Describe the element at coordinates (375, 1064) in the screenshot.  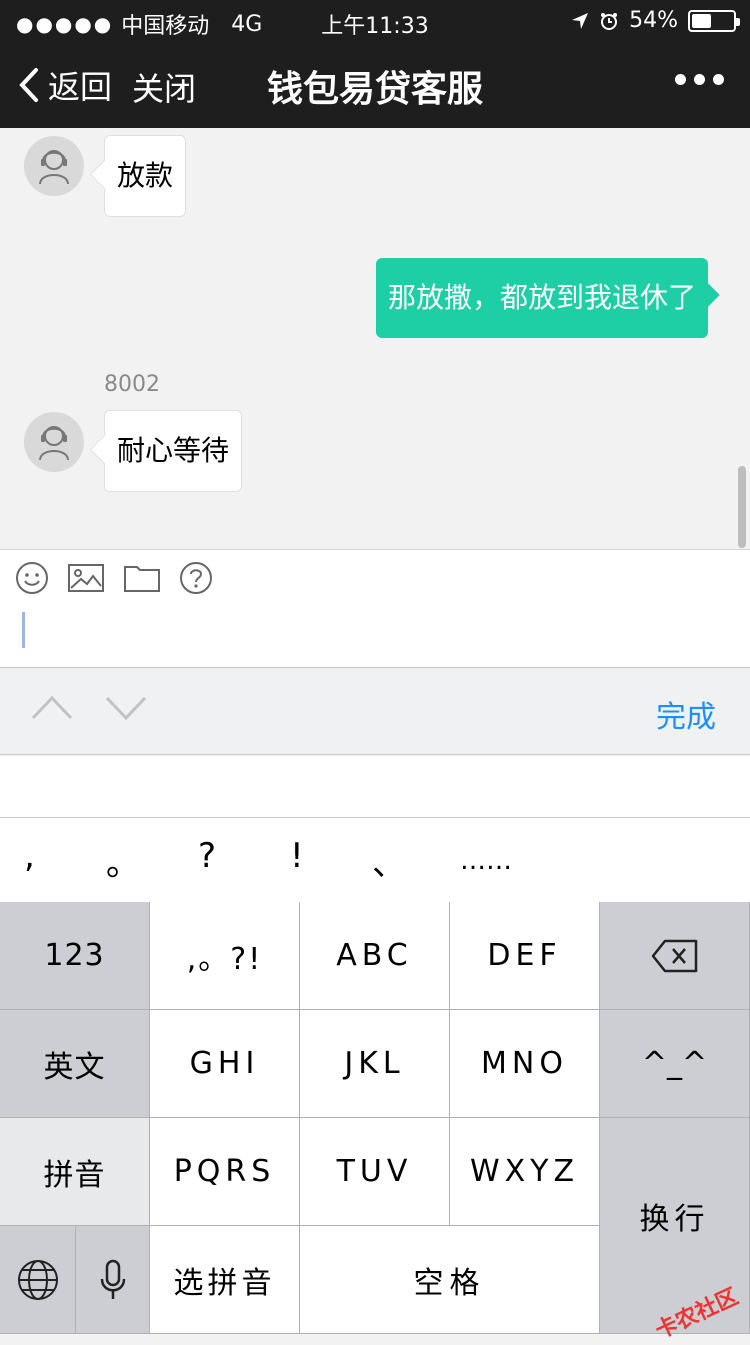
I see `key-jkl: JKL` at that location.